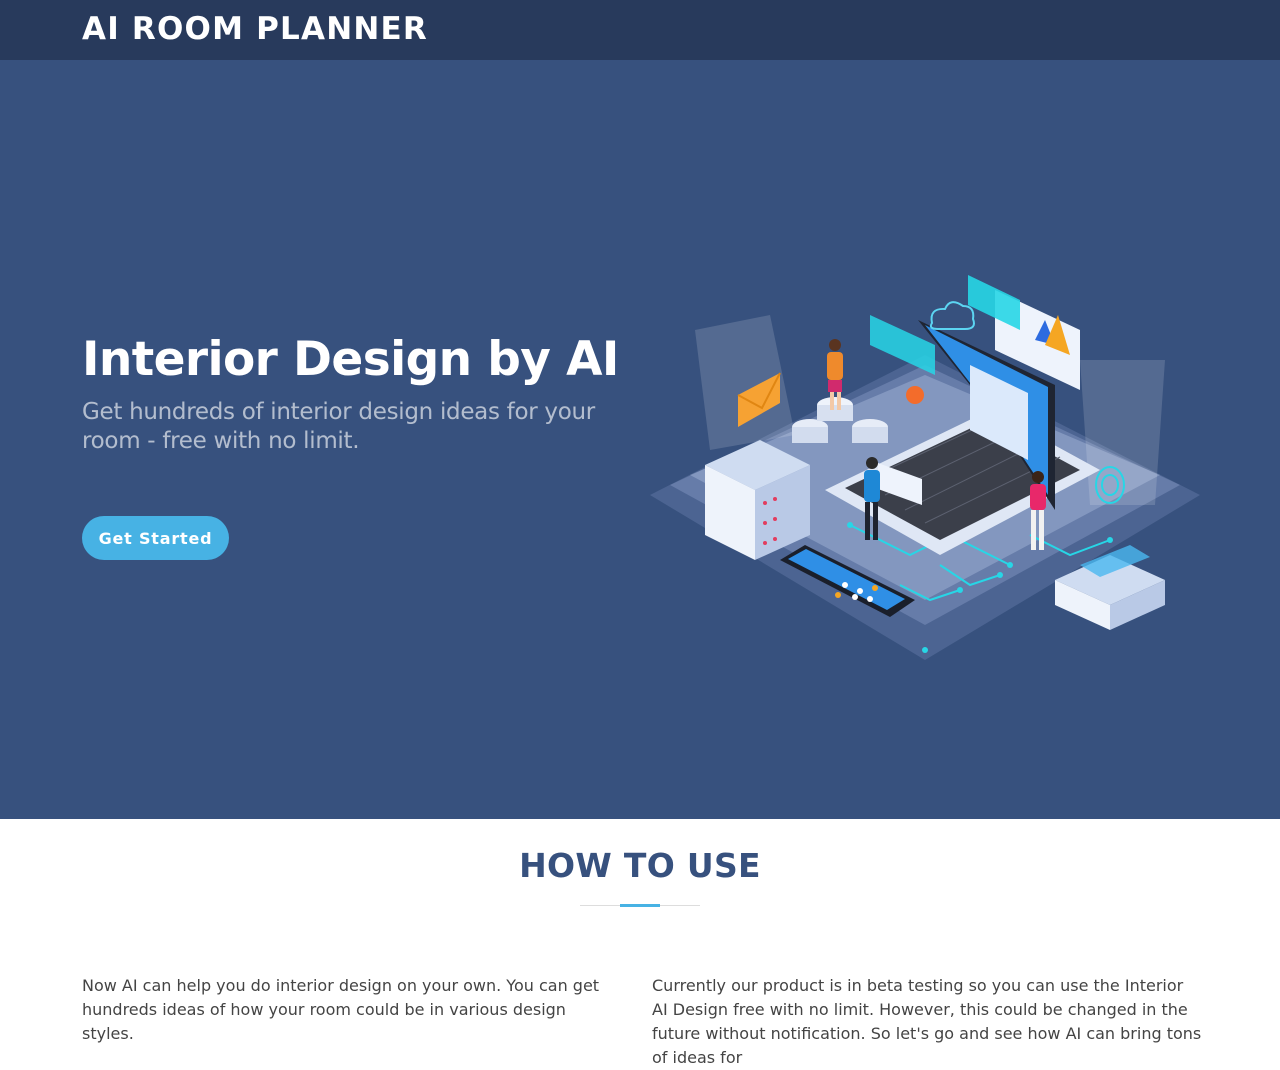 The height and width of the screenshot is (1070, 1280). Describe the element at coordinates (640, 30) in the screenshot. I see `top-navbar: AI ROOM PLANNER` at that location.